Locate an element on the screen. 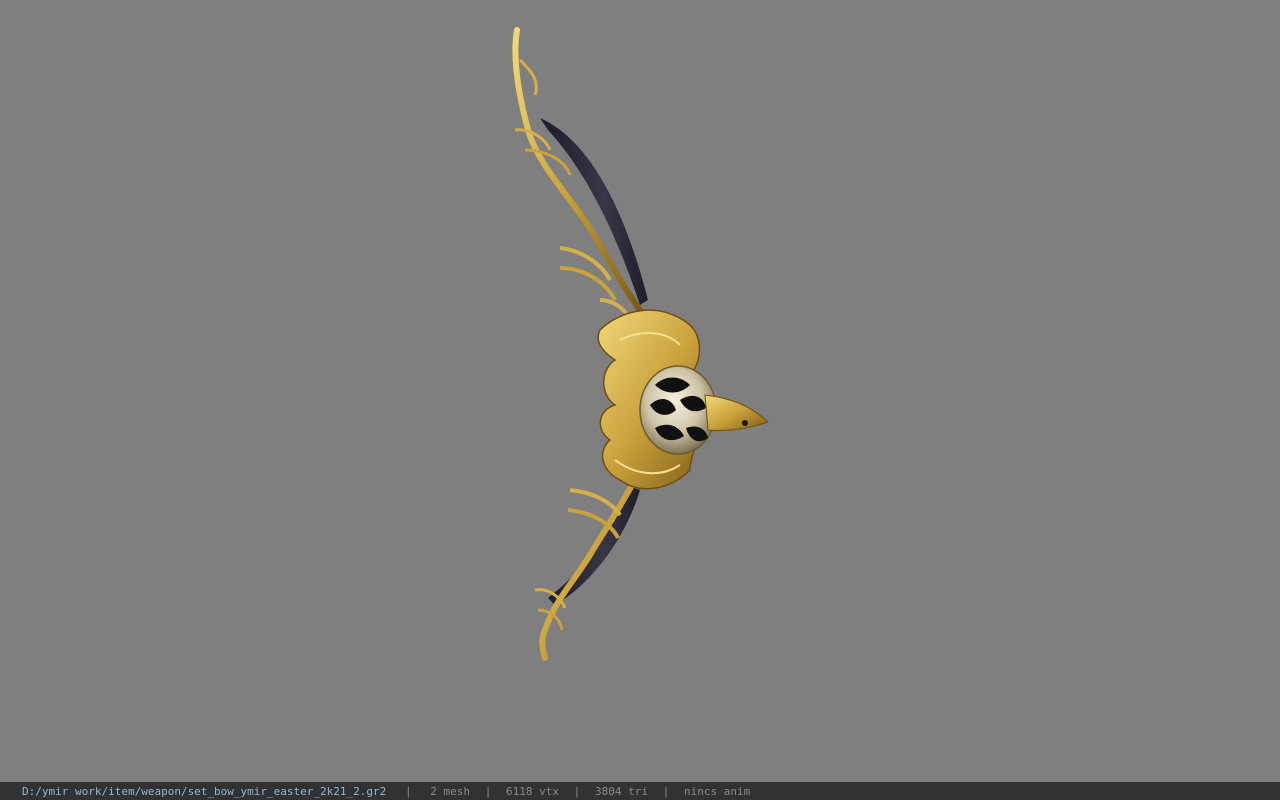 The height and width of the screenshot is (800, 1280). upper-gold-vine is located at coordinates (577, 170).